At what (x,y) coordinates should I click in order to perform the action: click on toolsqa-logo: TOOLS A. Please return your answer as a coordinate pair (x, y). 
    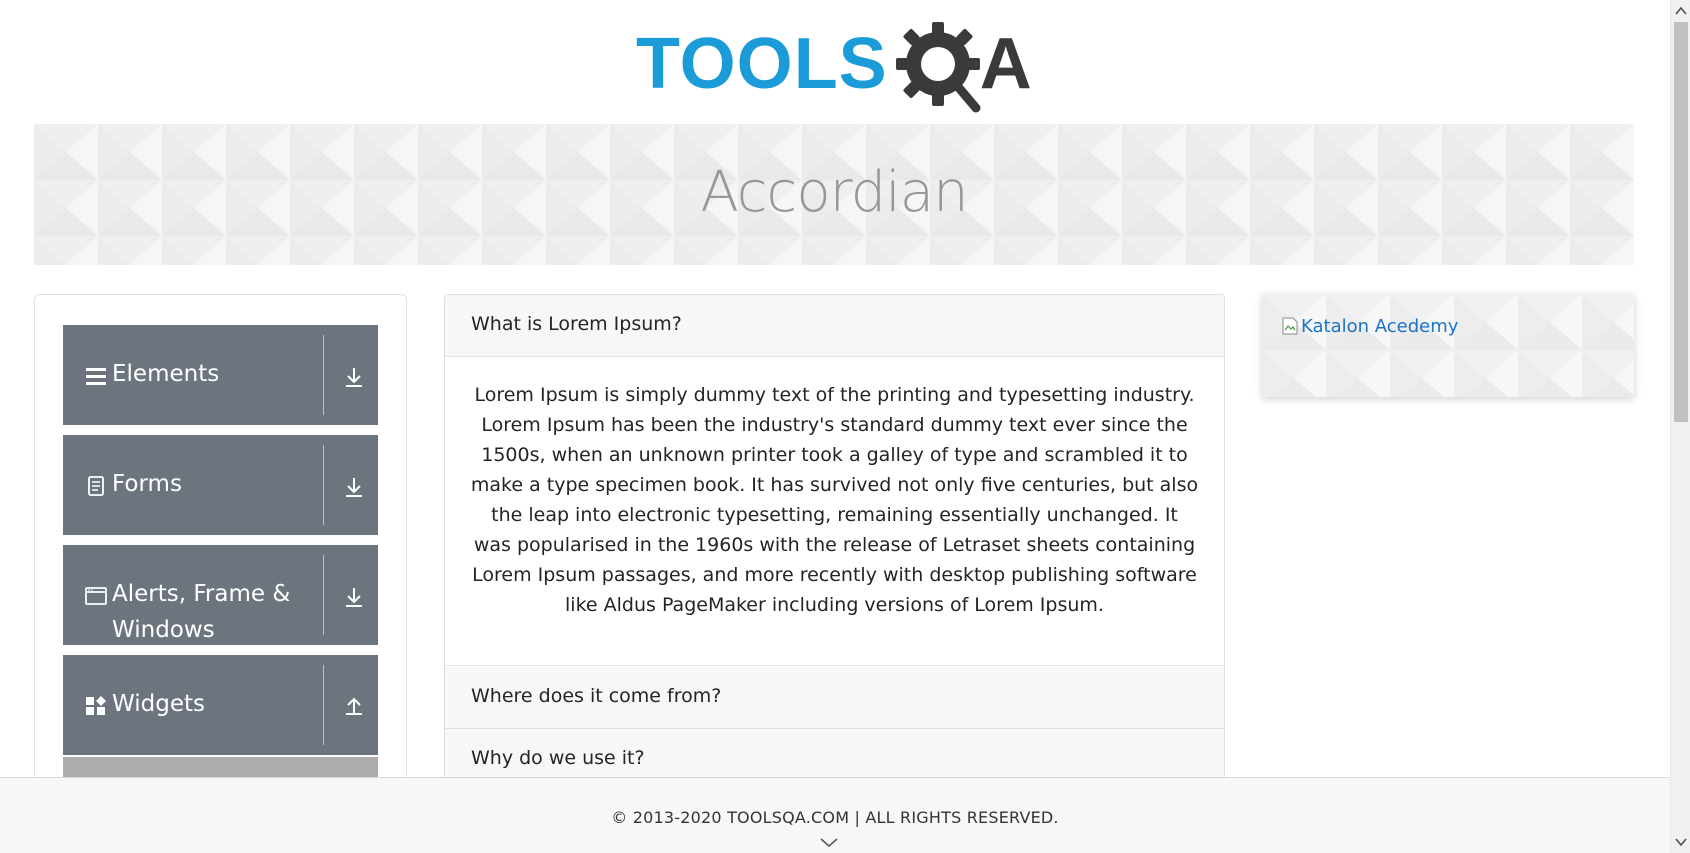
    Looking at the image, I should click on (837, 67).